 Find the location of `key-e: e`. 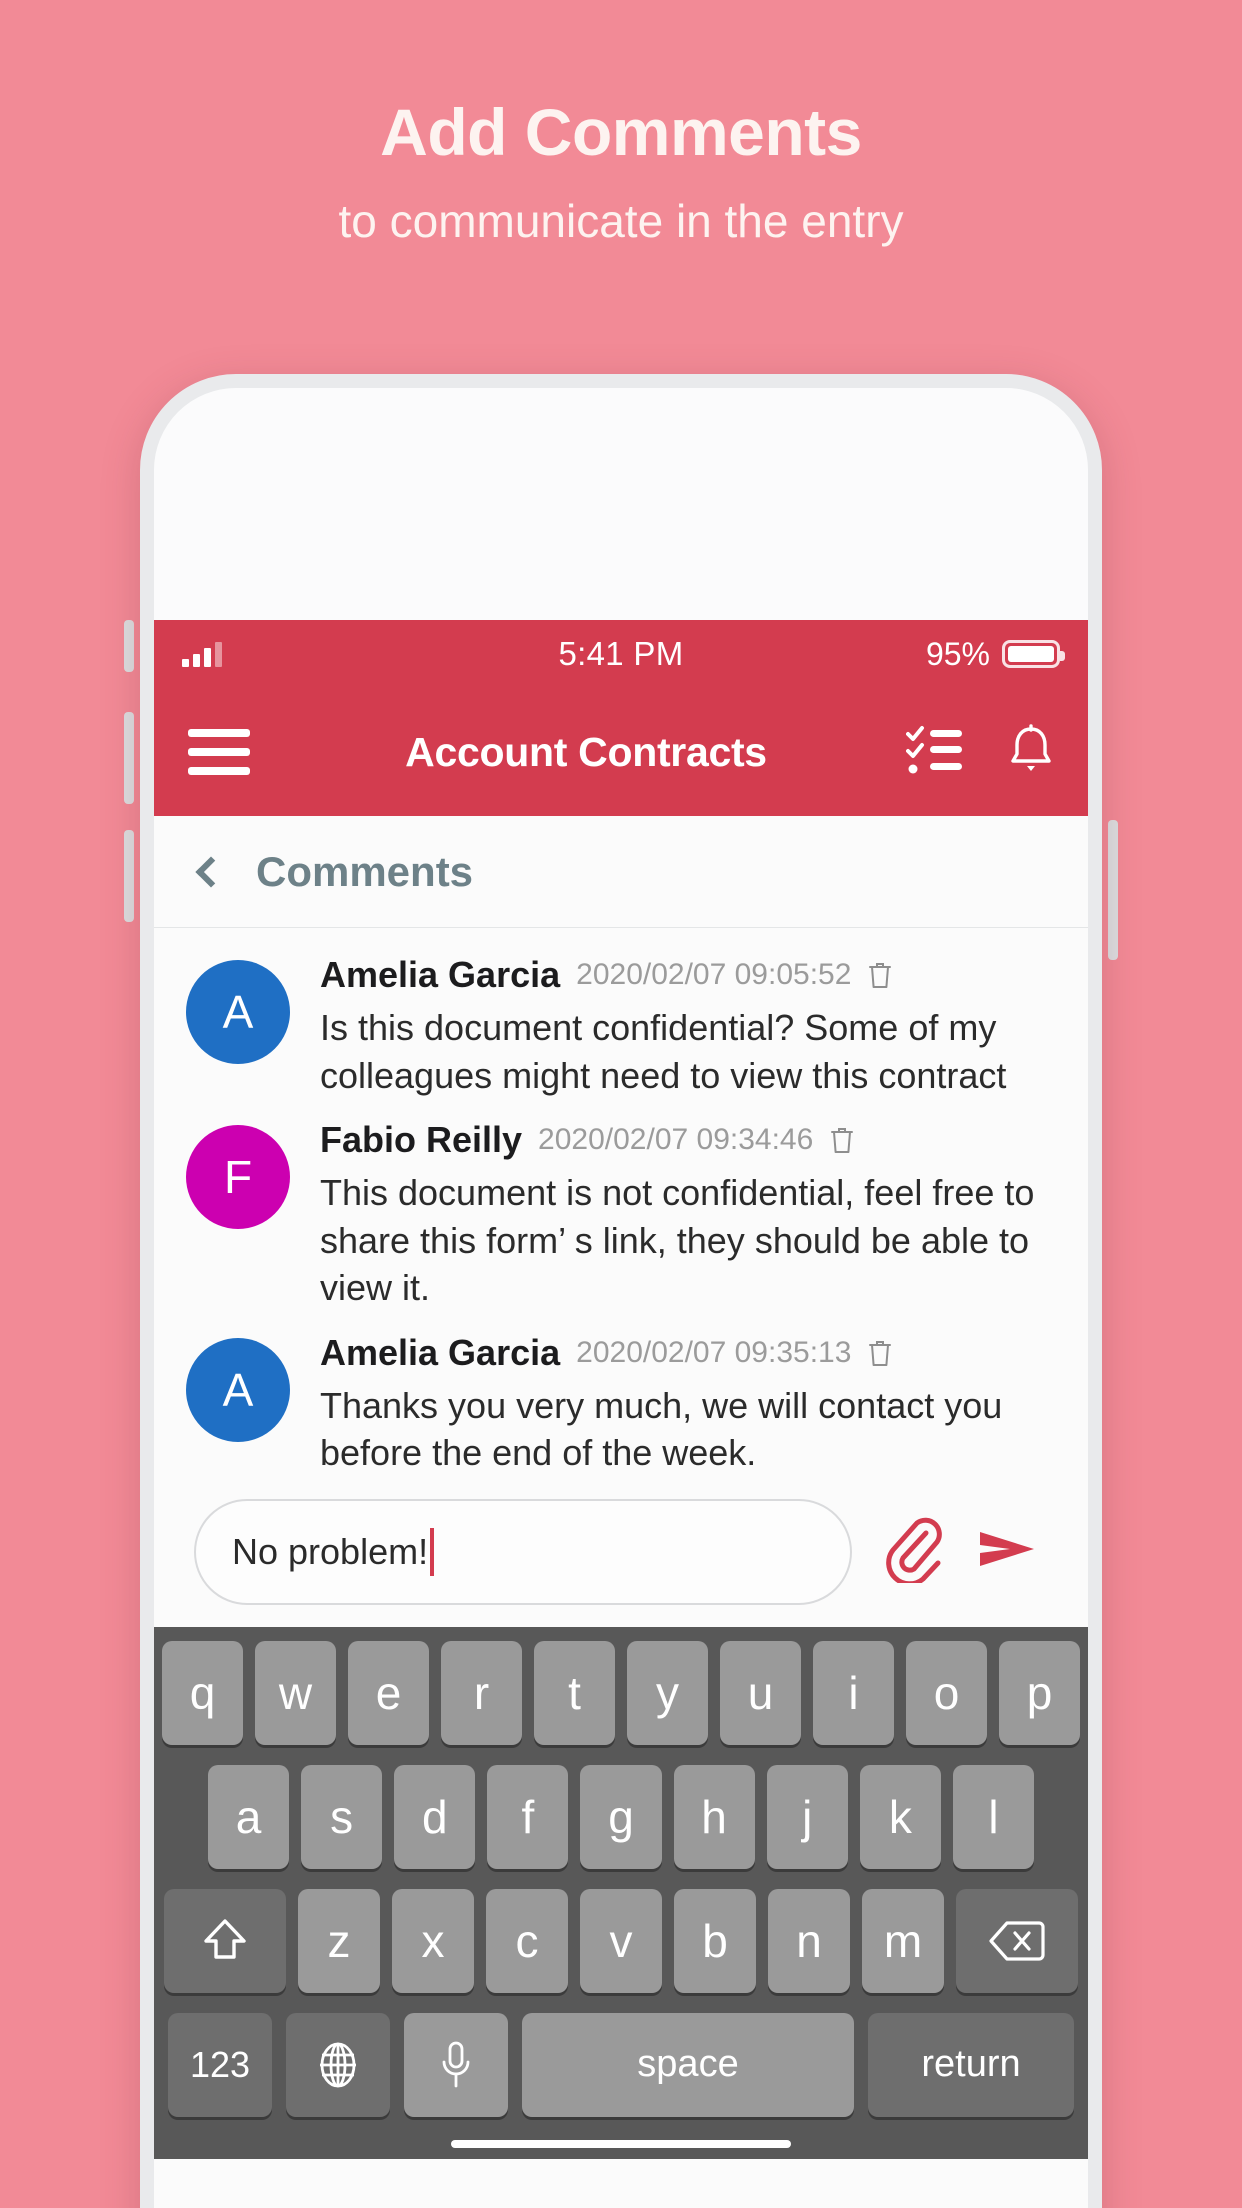

key-e: e is located at coordinates (388, 1692).